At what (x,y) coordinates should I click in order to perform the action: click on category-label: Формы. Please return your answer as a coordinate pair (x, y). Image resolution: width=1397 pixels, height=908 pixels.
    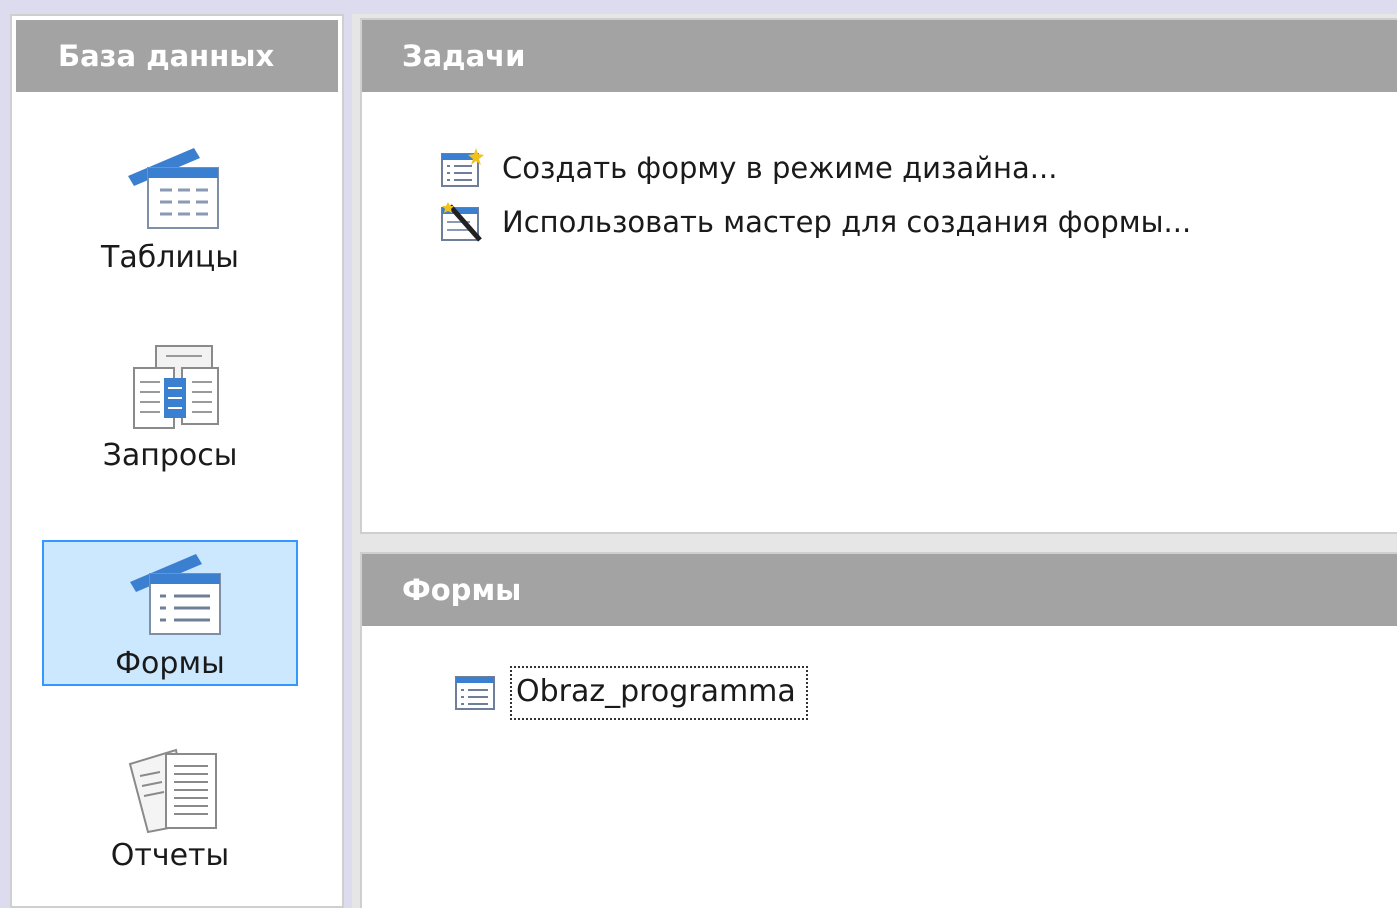
    Looking at the image, I should click on (170, 663).